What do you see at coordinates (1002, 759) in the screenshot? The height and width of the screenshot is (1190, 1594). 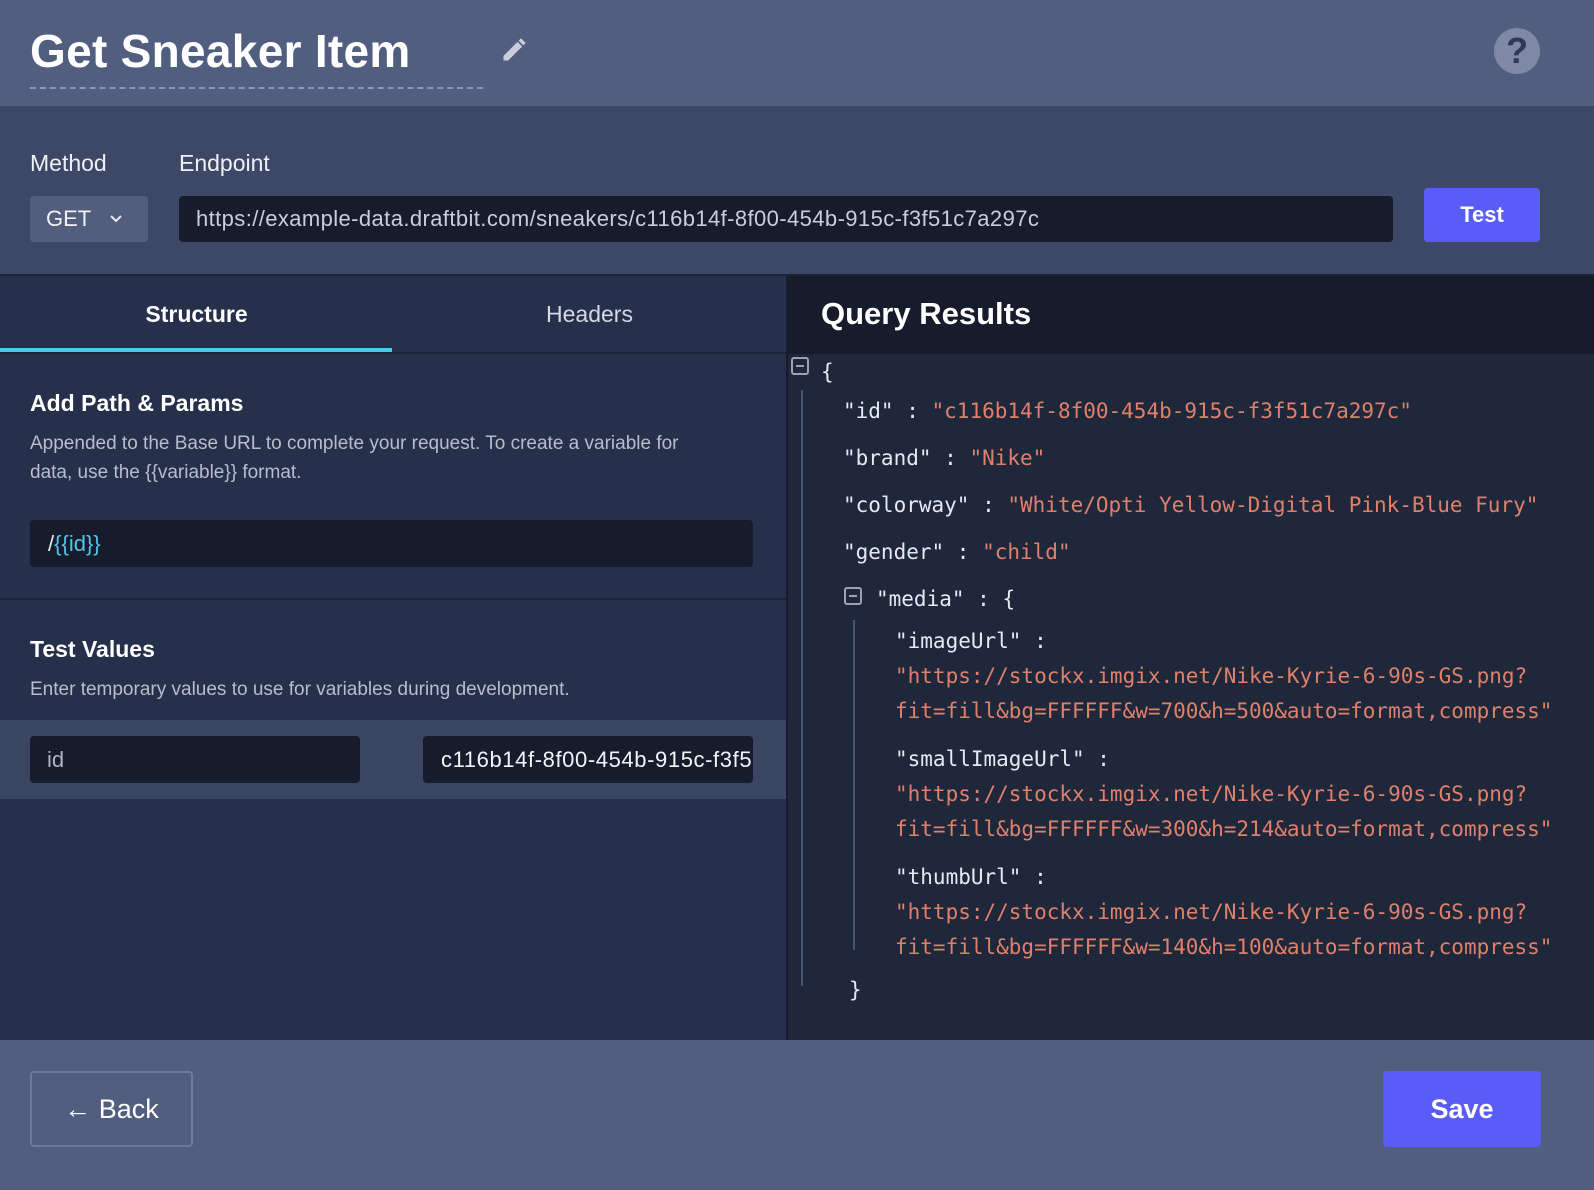 I see `json-key-smallimageurl: "smallImageUrl" :` at bounding box center [1002, 759].